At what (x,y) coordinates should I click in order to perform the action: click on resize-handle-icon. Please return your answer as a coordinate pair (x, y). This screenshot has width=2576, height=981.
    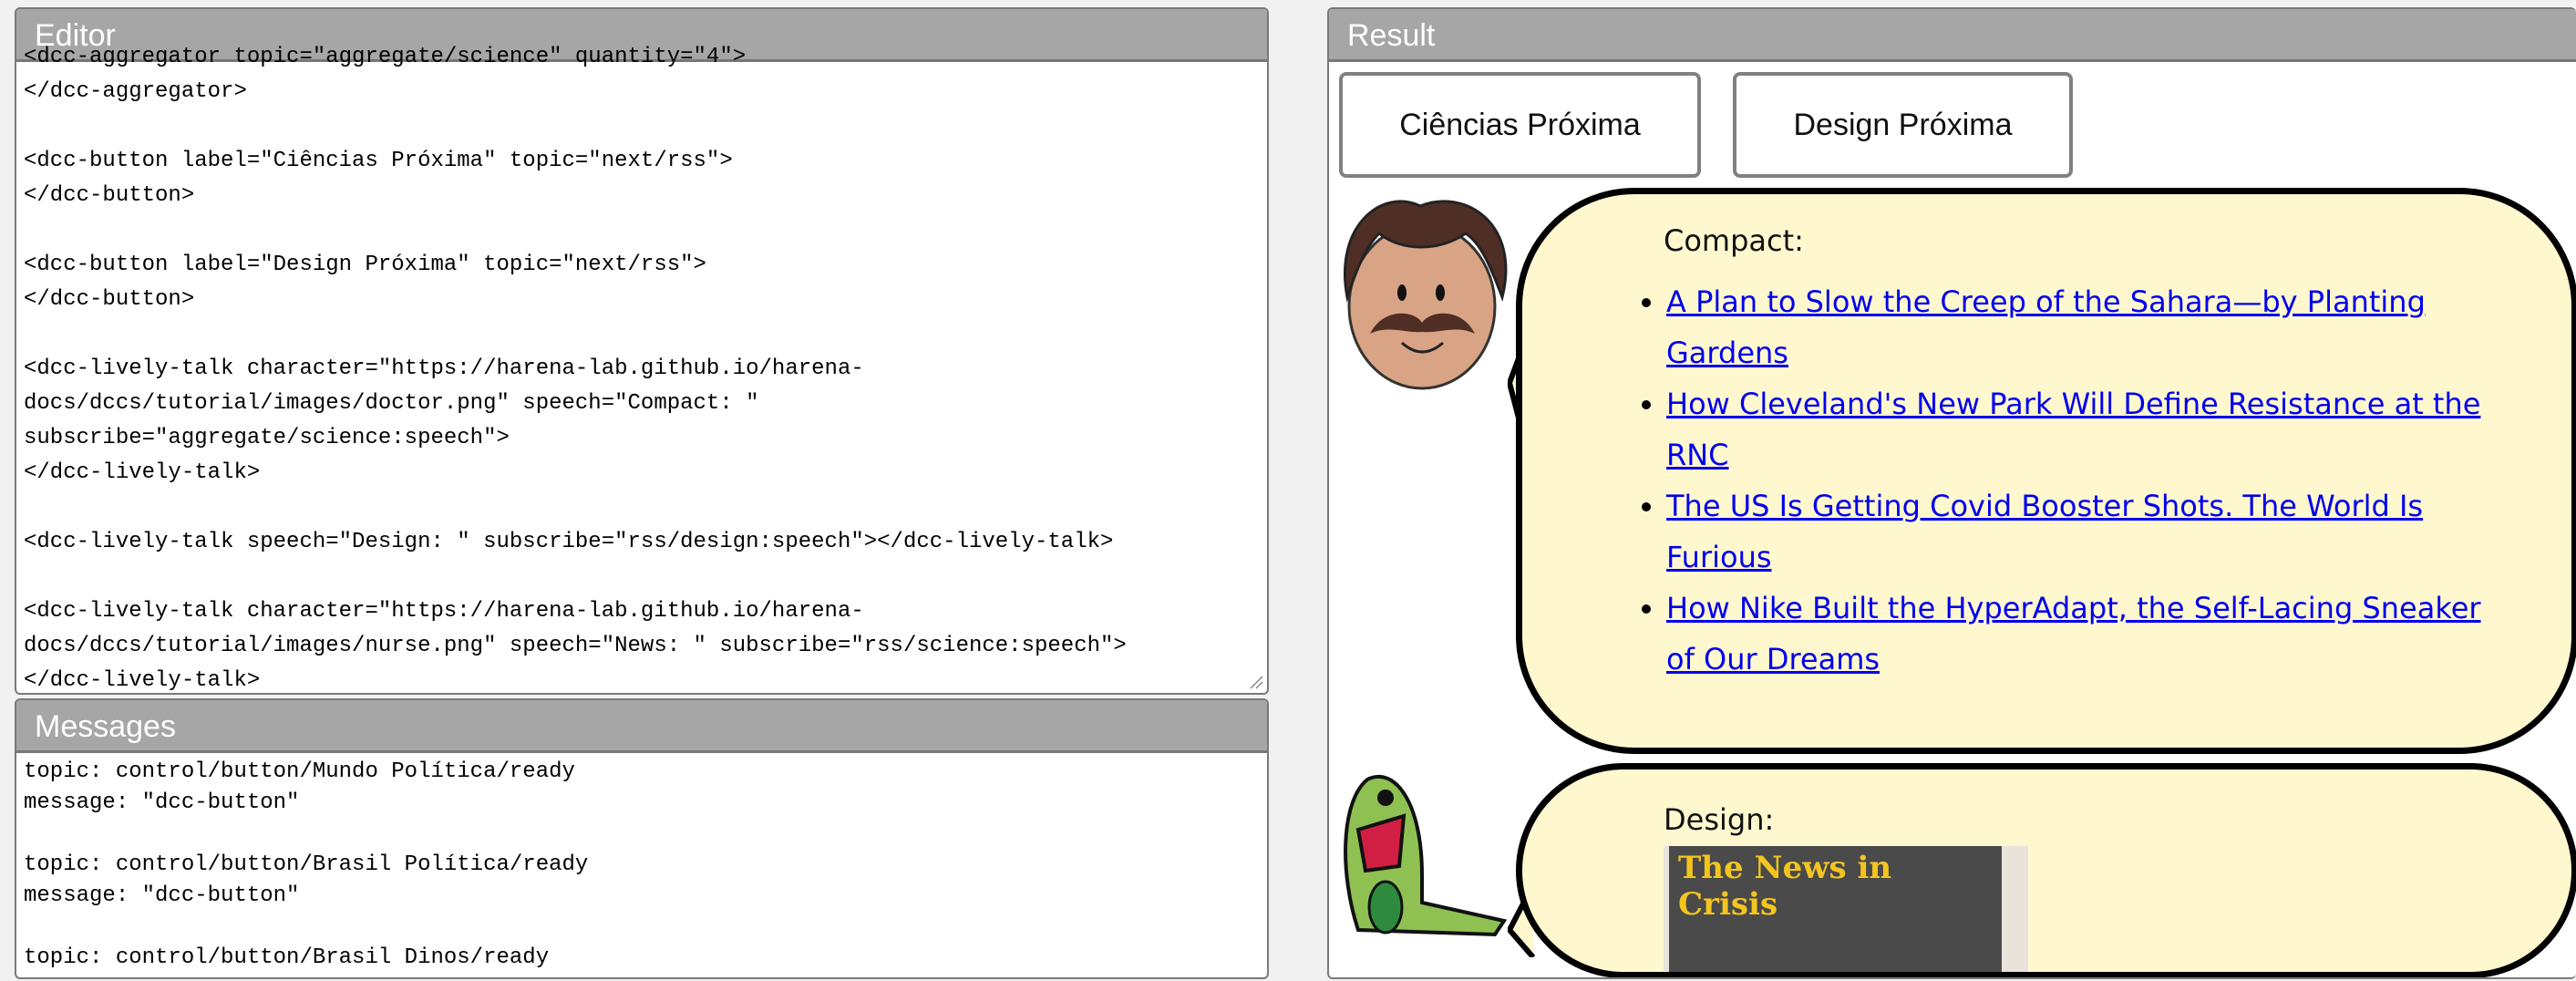
    Looking at the image, I should click on (1256, 682).